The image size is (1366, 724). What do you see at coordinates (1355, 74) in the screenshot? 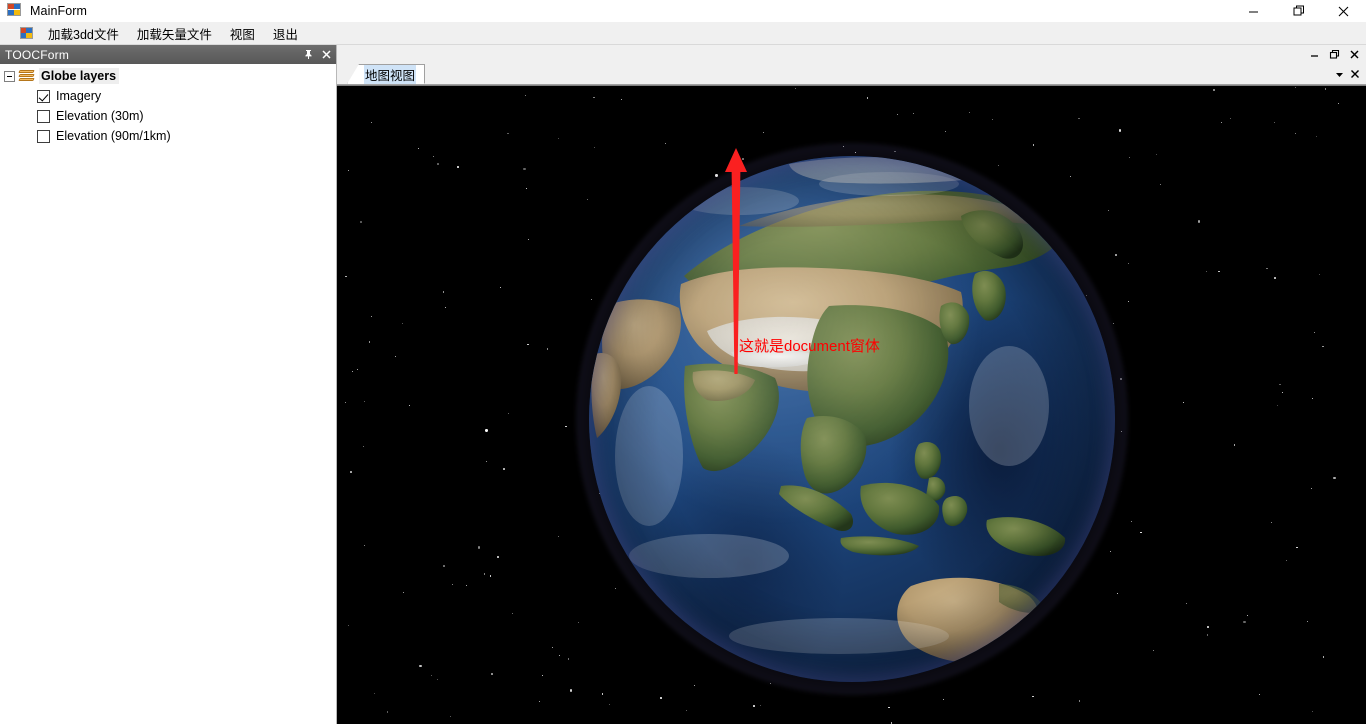
I see `tab-close-icon` at bounding box center [1355, 74].